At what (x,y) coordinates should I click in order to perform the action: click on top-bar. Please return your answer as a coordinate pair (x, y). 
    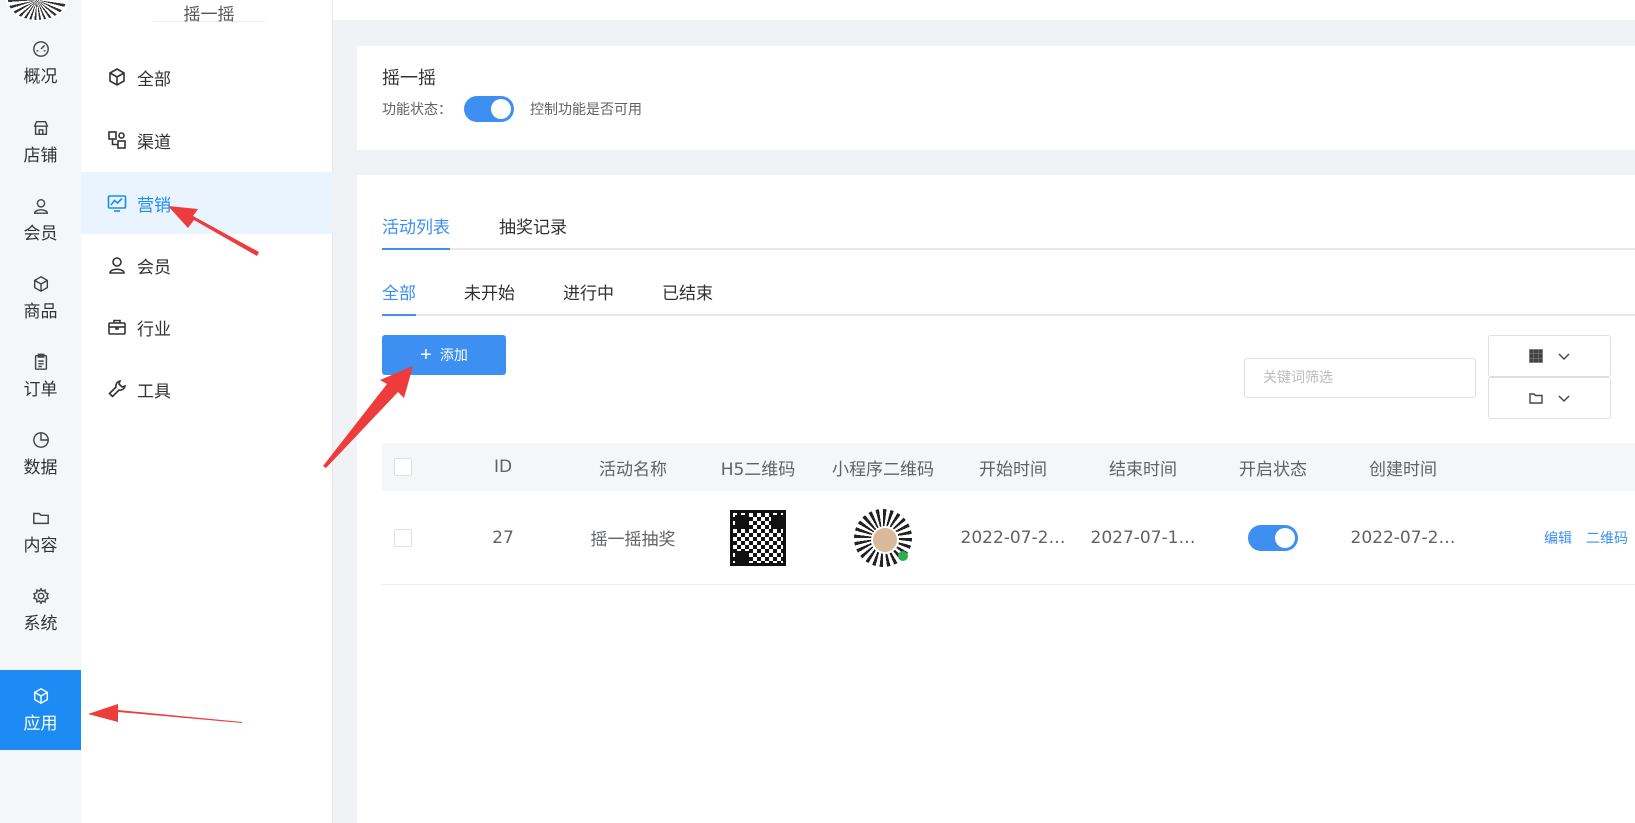
    Looking at the image, I should click on (984, 10).